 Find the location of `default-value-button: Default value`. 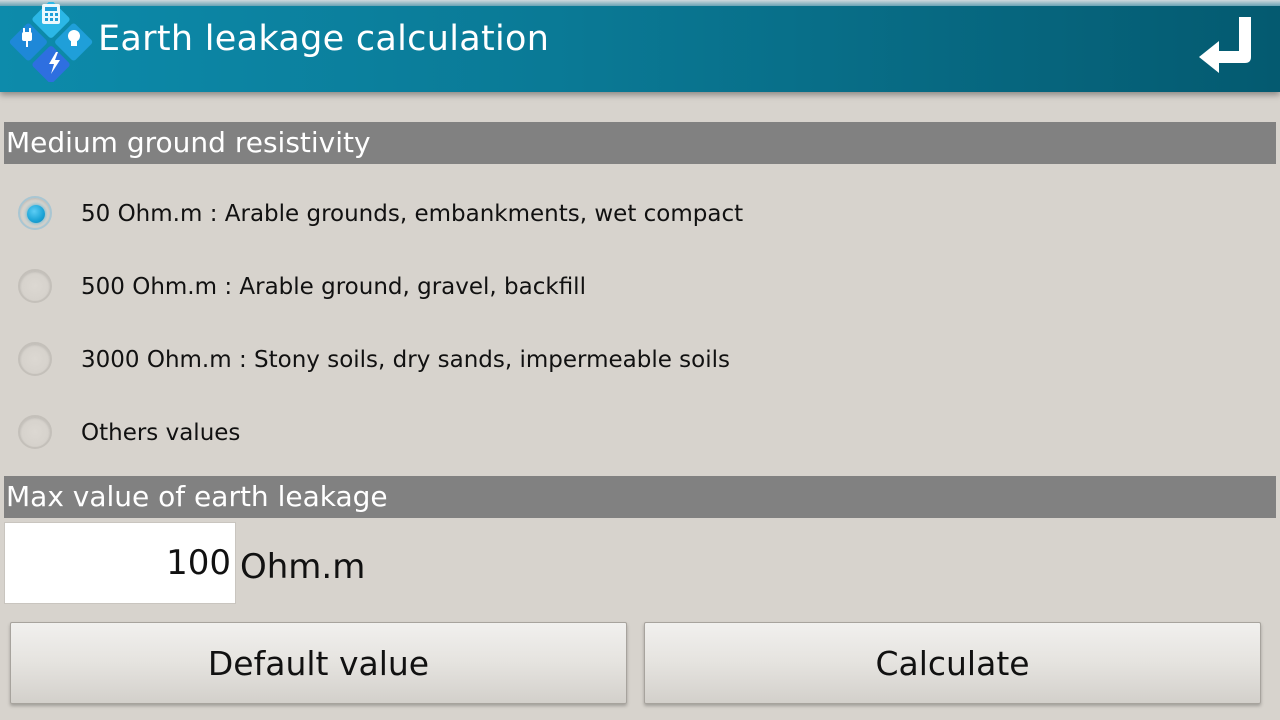

default-value-button: Default value is located at coordinates (318, 663).